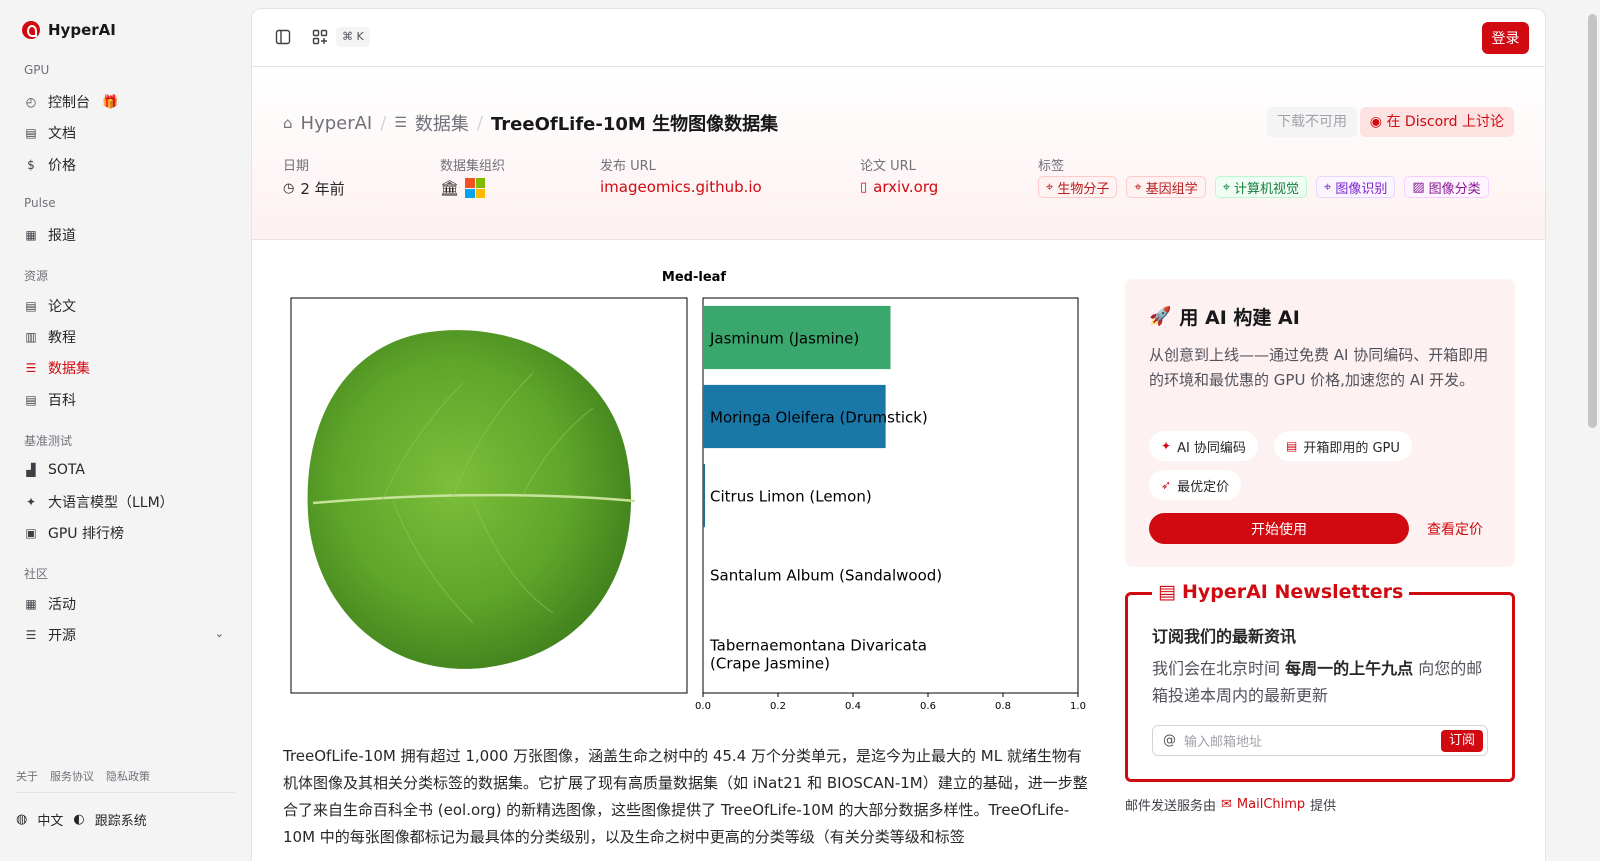 This screenshot has height=861, width=1600. I want to click on org-label: 数据集组织, so click(473, 166).